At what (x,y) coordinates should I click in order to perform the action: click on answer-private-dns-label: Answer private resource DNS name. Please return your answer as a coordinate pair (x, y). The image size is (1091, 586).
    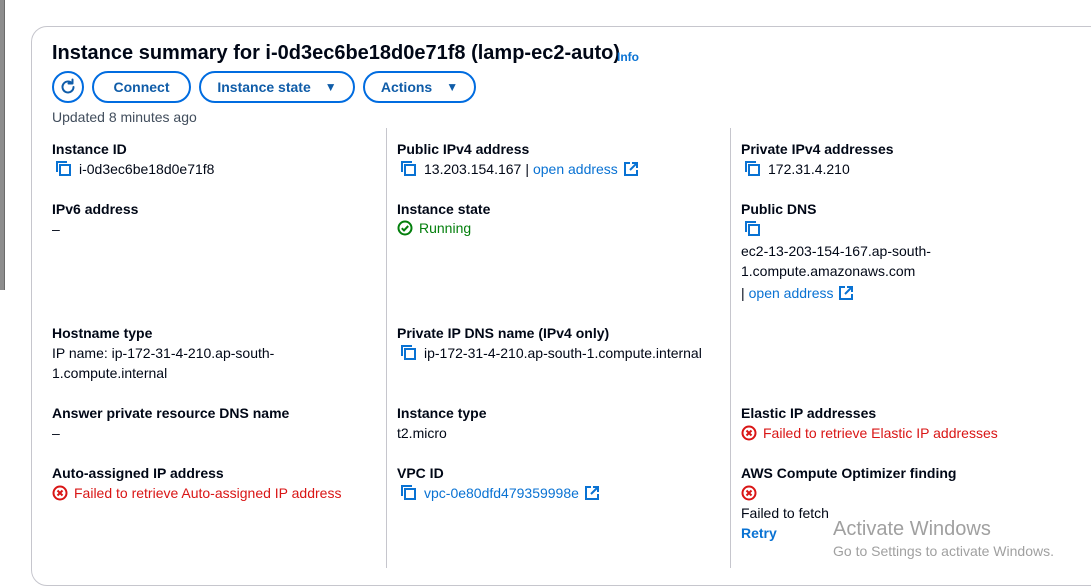
    Looking at the image, I should click on (171, 413).